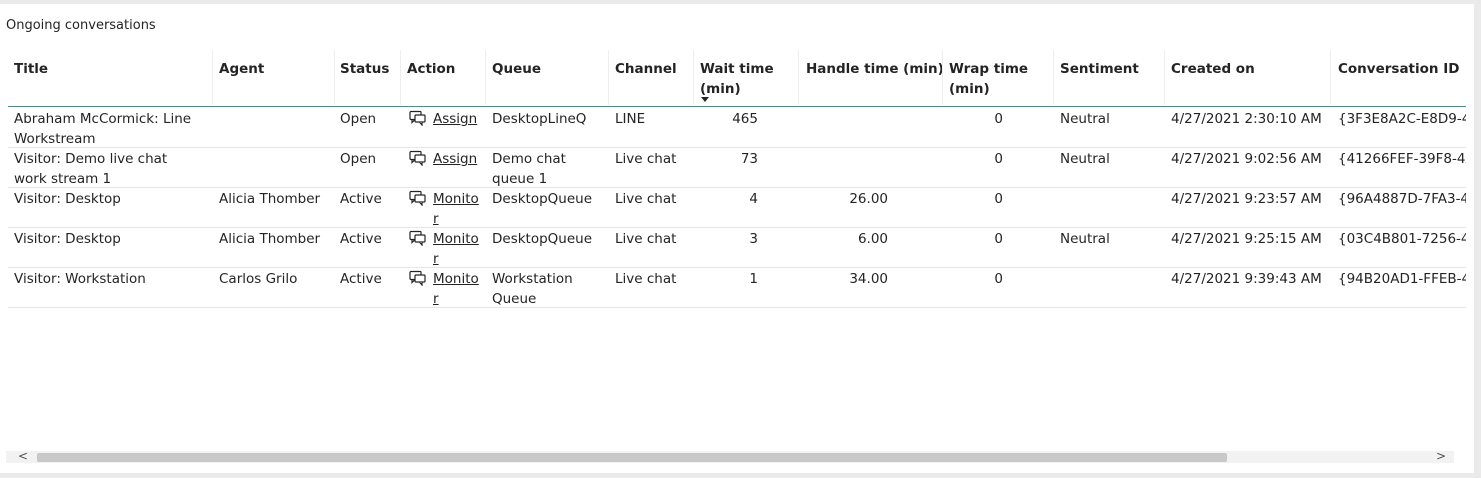 This screenshot has width=1481, height=478. I want to click on cell-title: Visitor: Demo live chat work stream 1, so click(91, 169).